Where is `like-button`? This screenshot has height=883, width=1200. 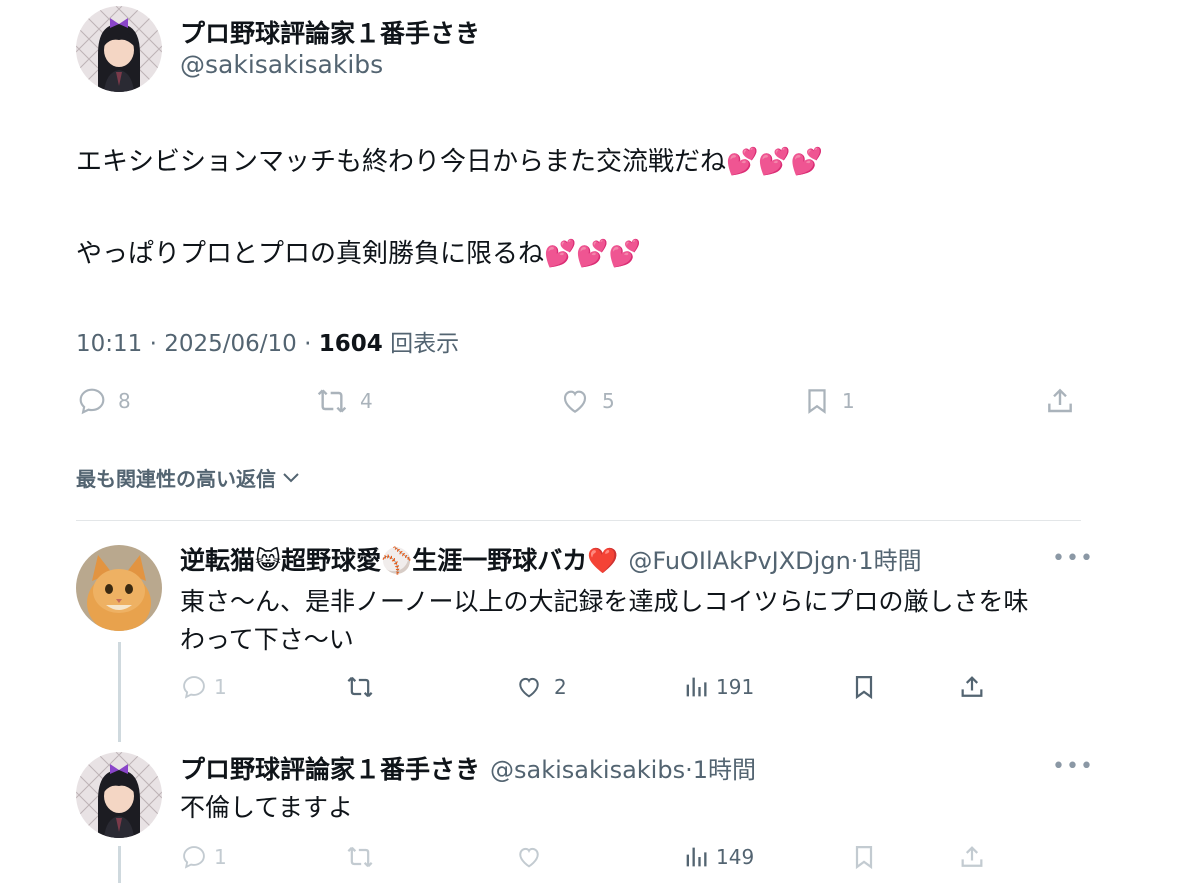 like-button is located at coordinates (529, 857).